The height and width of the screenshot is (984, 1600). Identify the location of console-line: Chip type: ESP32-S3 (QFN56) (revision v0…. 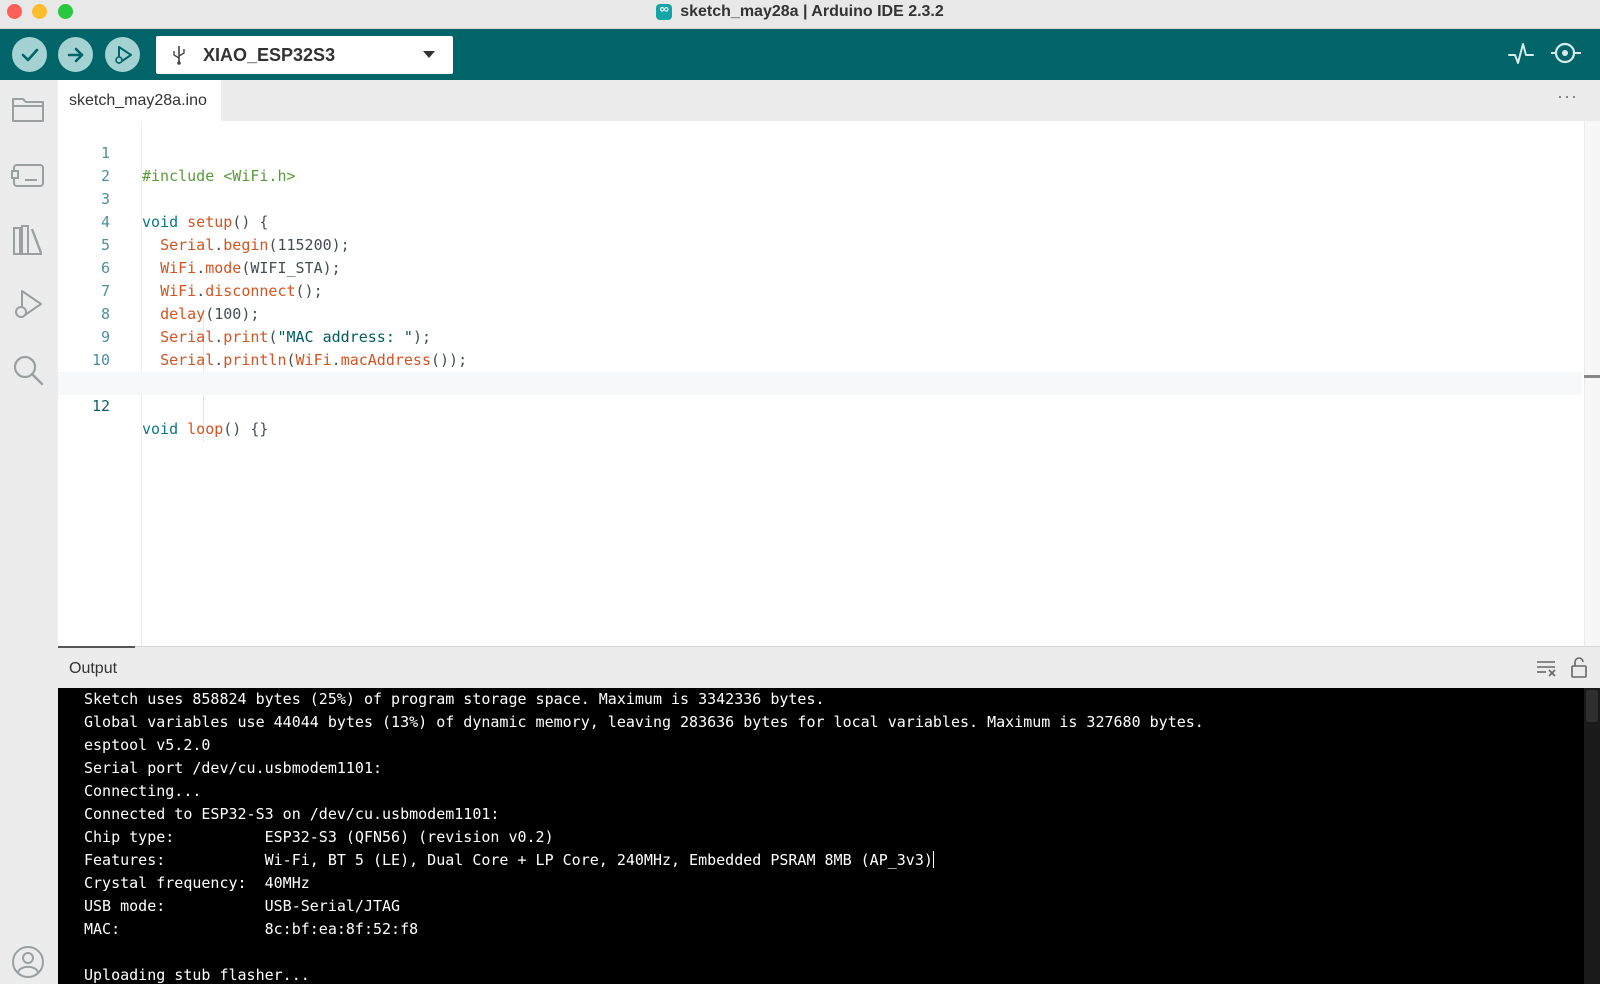
(319, 837).